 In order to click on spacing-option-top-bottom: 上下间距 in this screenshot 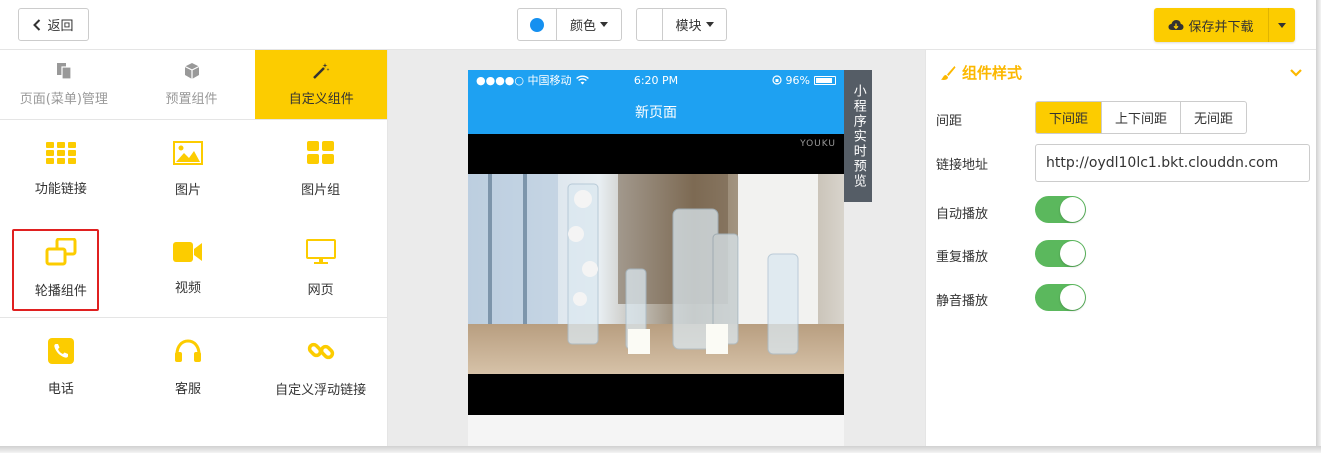, I will do `click(1140, 117)`.